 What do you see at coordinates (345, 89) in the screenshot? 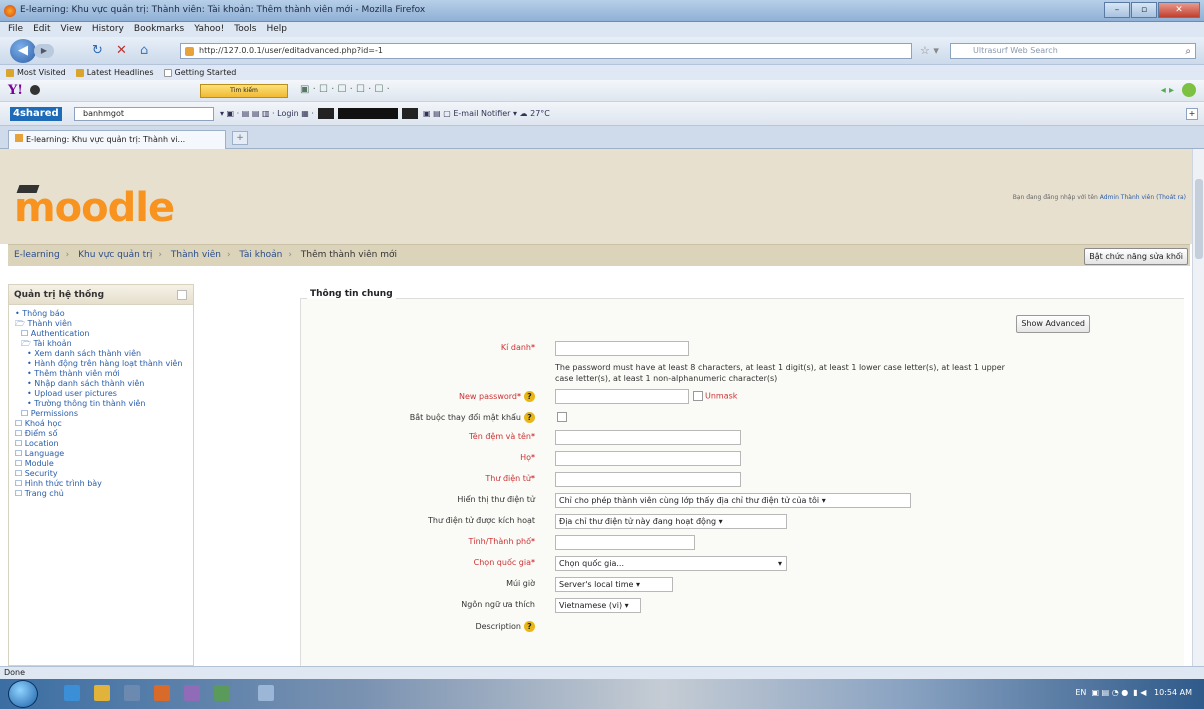
I see `yahoo-tools-icon: ▣ · ☐ · ☐ · ☐ · ☐ ·` at bounding box center [345, 89].